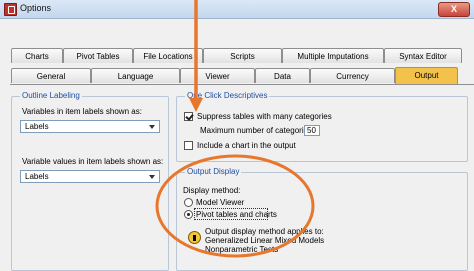 Image resolution: width=474 pixels, height=271 pixels. I want to click on info-icon, so click(194, 237).